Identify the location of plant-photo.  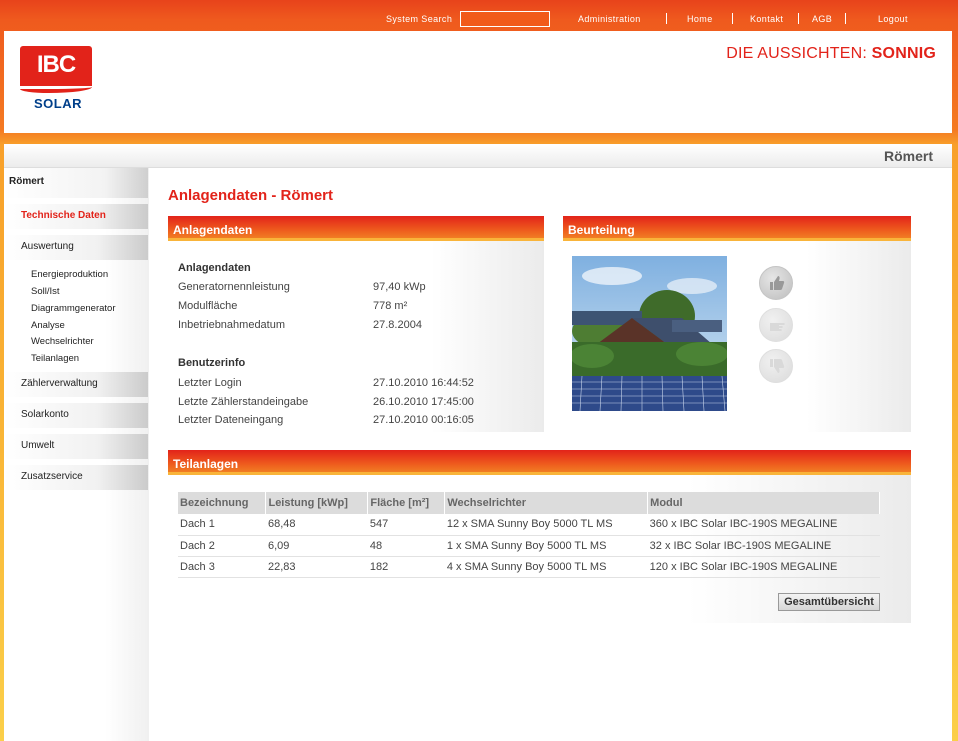
(649, 333).